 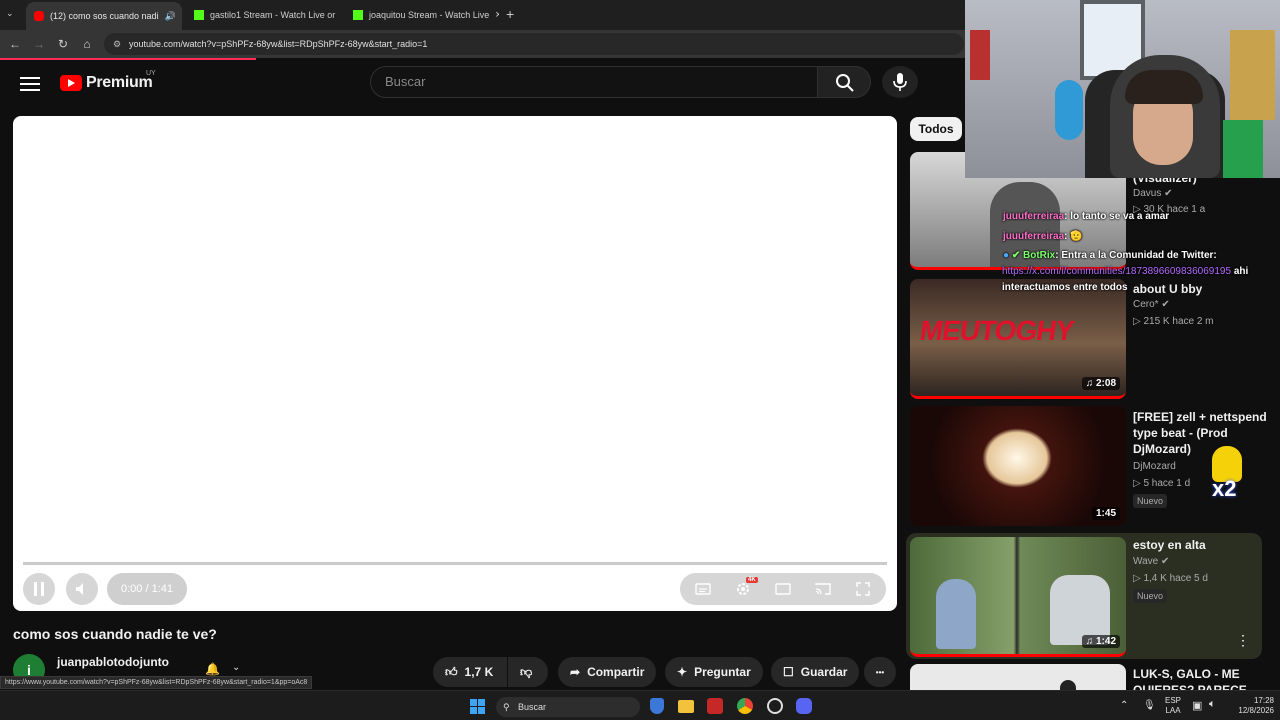 I want to click on tab-youtube: (12) como sos cuando nadi 🔊 ×, so click(x=104, y=16).